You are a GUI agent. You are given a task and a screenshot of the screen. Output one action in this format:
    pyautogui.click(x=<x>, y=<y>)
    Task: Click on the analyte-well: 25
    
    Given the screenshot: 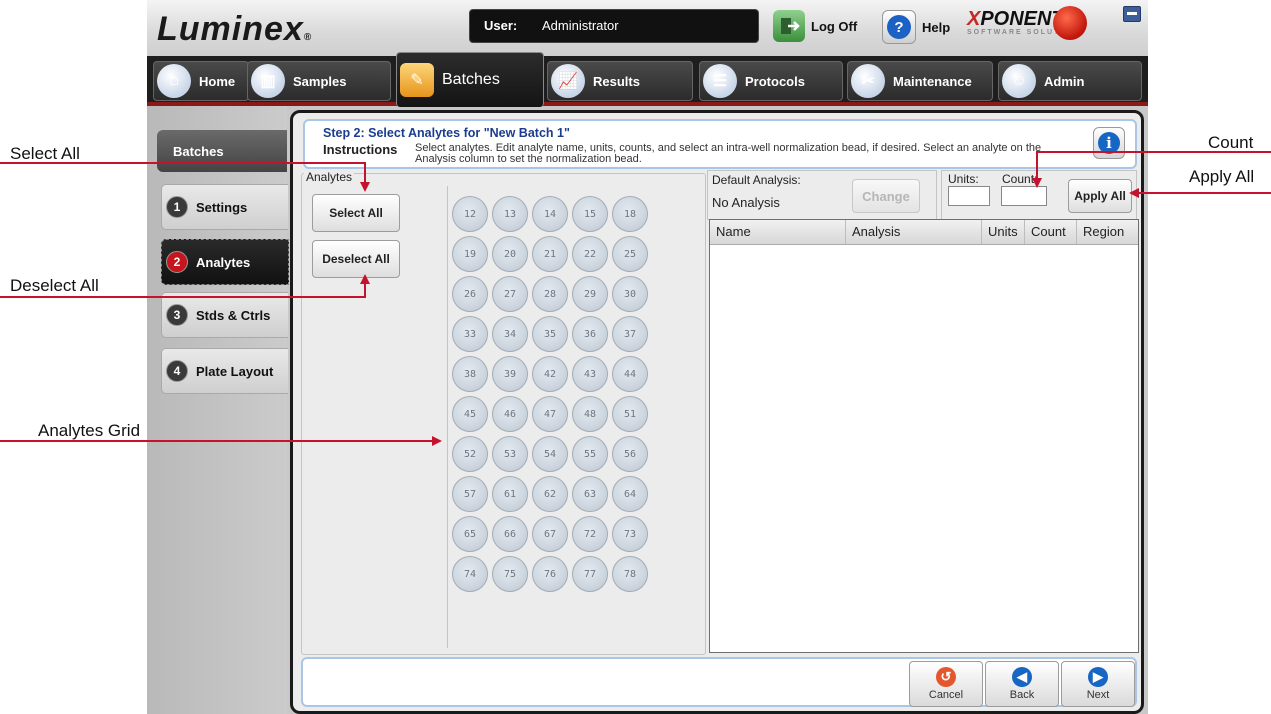 What is the action you would take?
    pyautogui.click(x=630, y=254)
    